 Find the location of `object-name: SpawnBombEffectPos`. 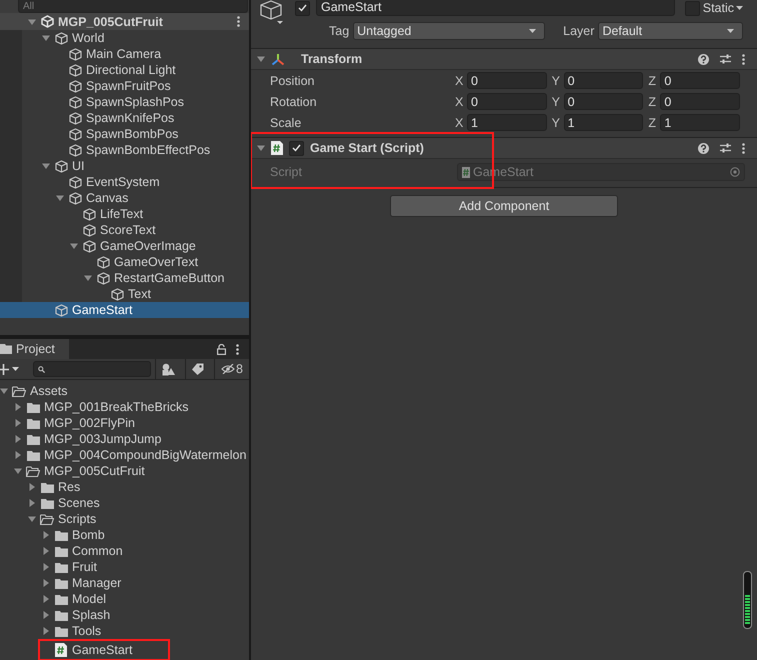

object-name: SpawnBombEffectPos is located at coordinates (148, 150).